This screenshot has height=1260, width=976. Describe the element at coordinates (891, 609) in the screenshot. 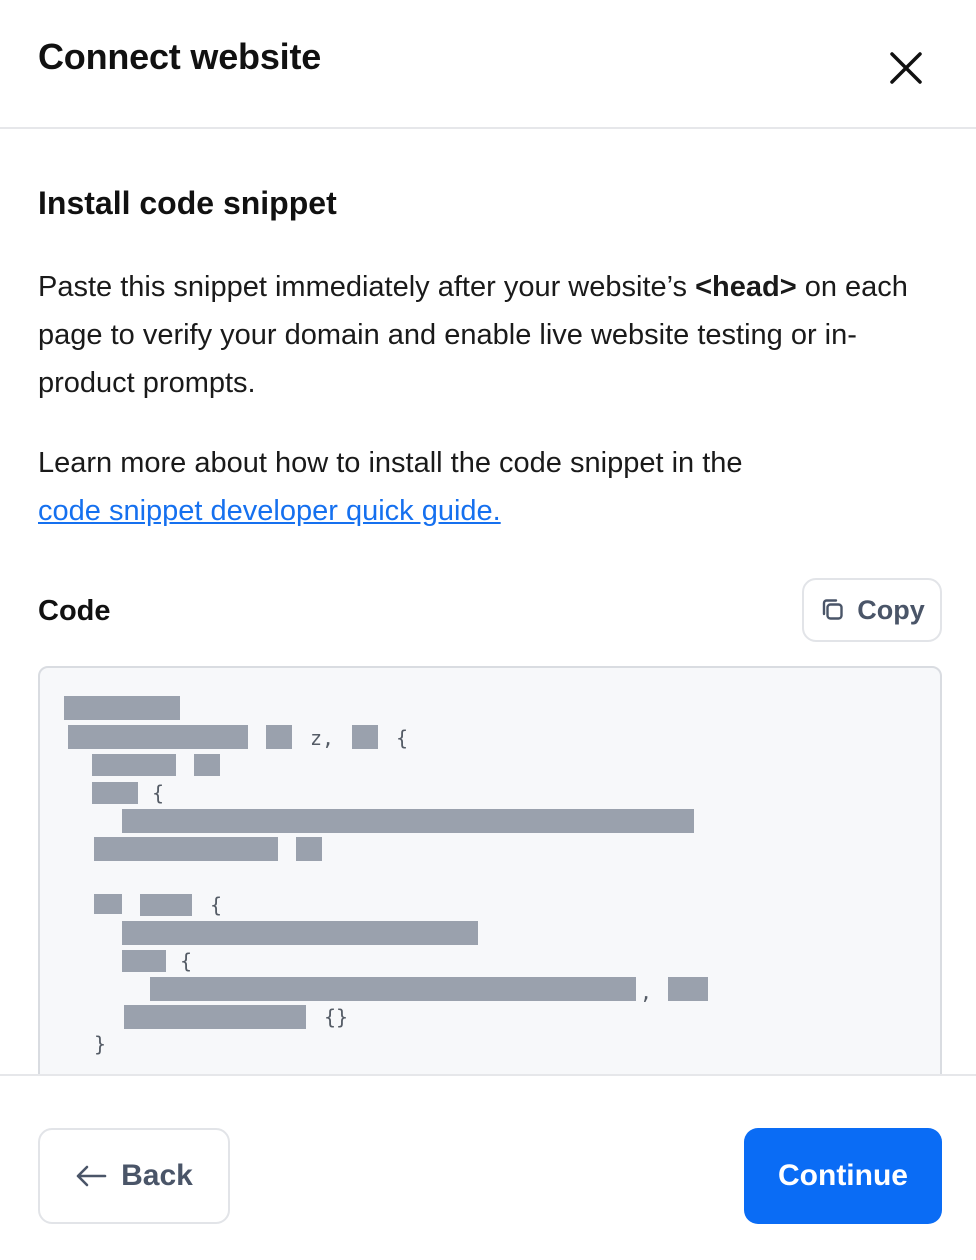

I see `copy-label: Copy` at that location.